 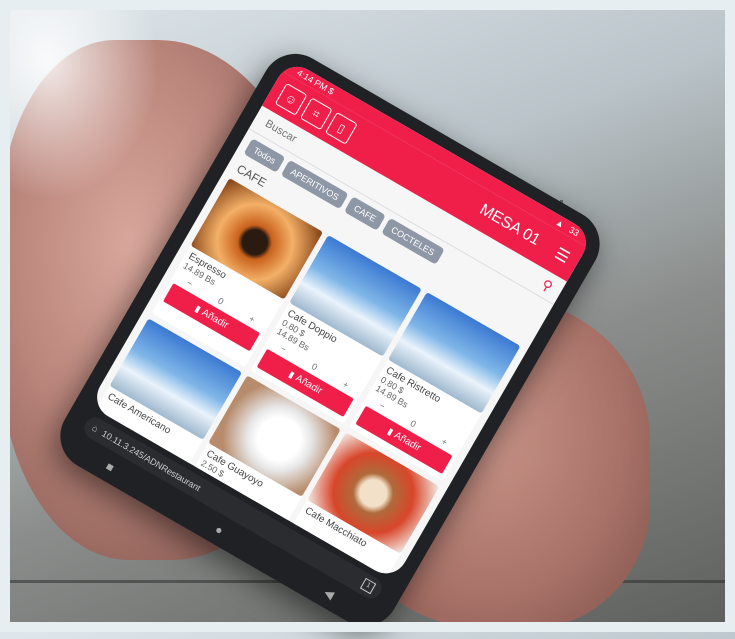 I want to click on hamburger-menu-icon: ☰, so click(x=562, y=255).